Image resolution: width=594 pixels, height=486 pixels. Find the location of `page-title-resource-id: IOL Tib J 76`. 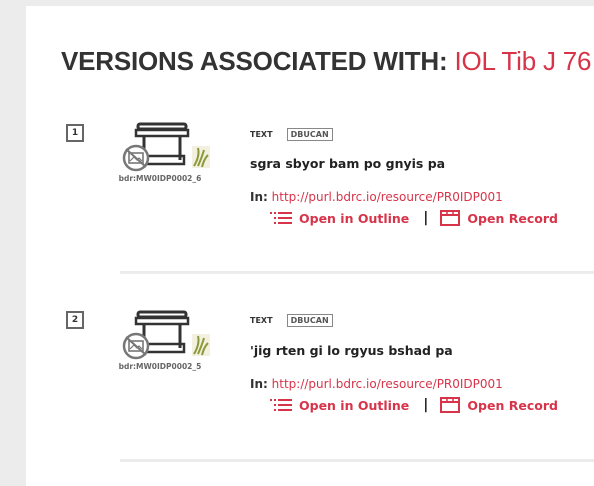

page-title-resource-id: IOL Tib J 76 is located at coordinates (523, 61).